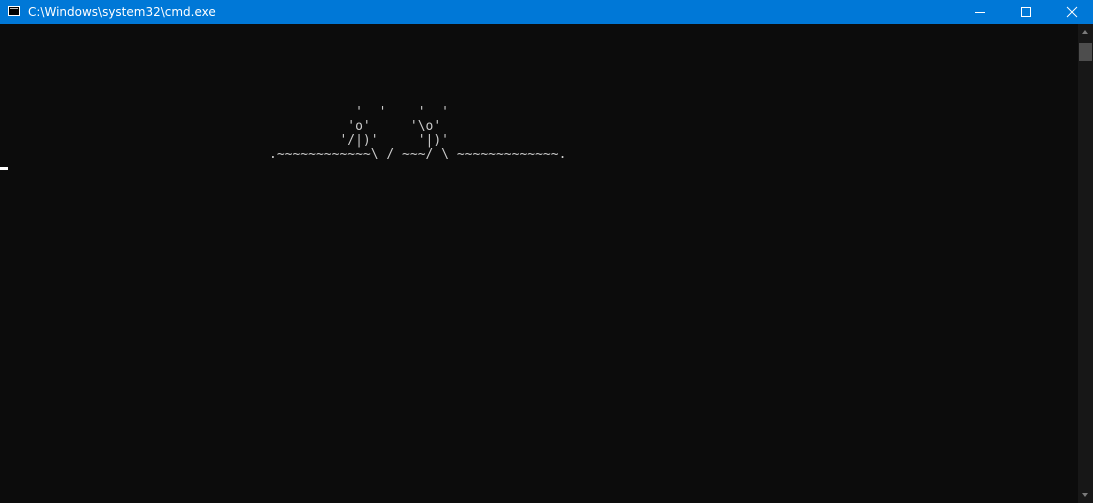 The height and width of the screenshot is (503, 1093). What do you see at coordinates (1085, 52) in the screenshot?
I see `scroll-thumb` at bounding box center [1085, 52].